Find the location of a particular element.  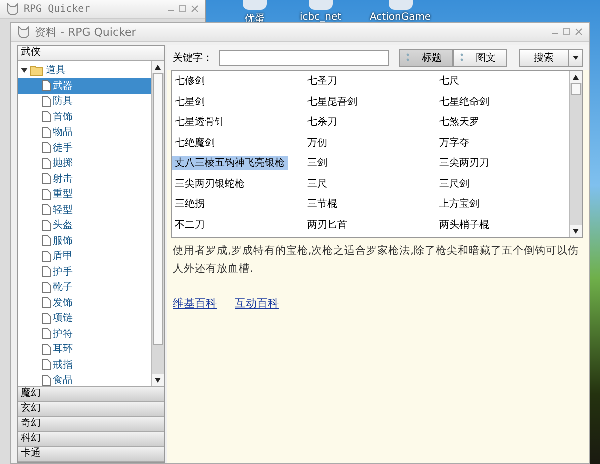

tree-item: 轻型 is located at coordinates (84, 210).